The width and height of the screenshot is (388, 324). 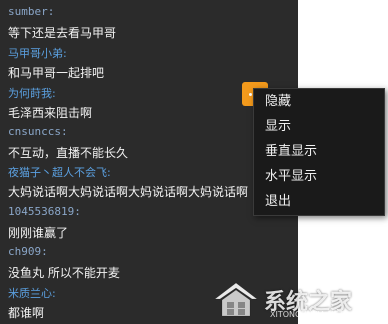 I want to click on message-sender: ch909:, so click(x=28, y=251).